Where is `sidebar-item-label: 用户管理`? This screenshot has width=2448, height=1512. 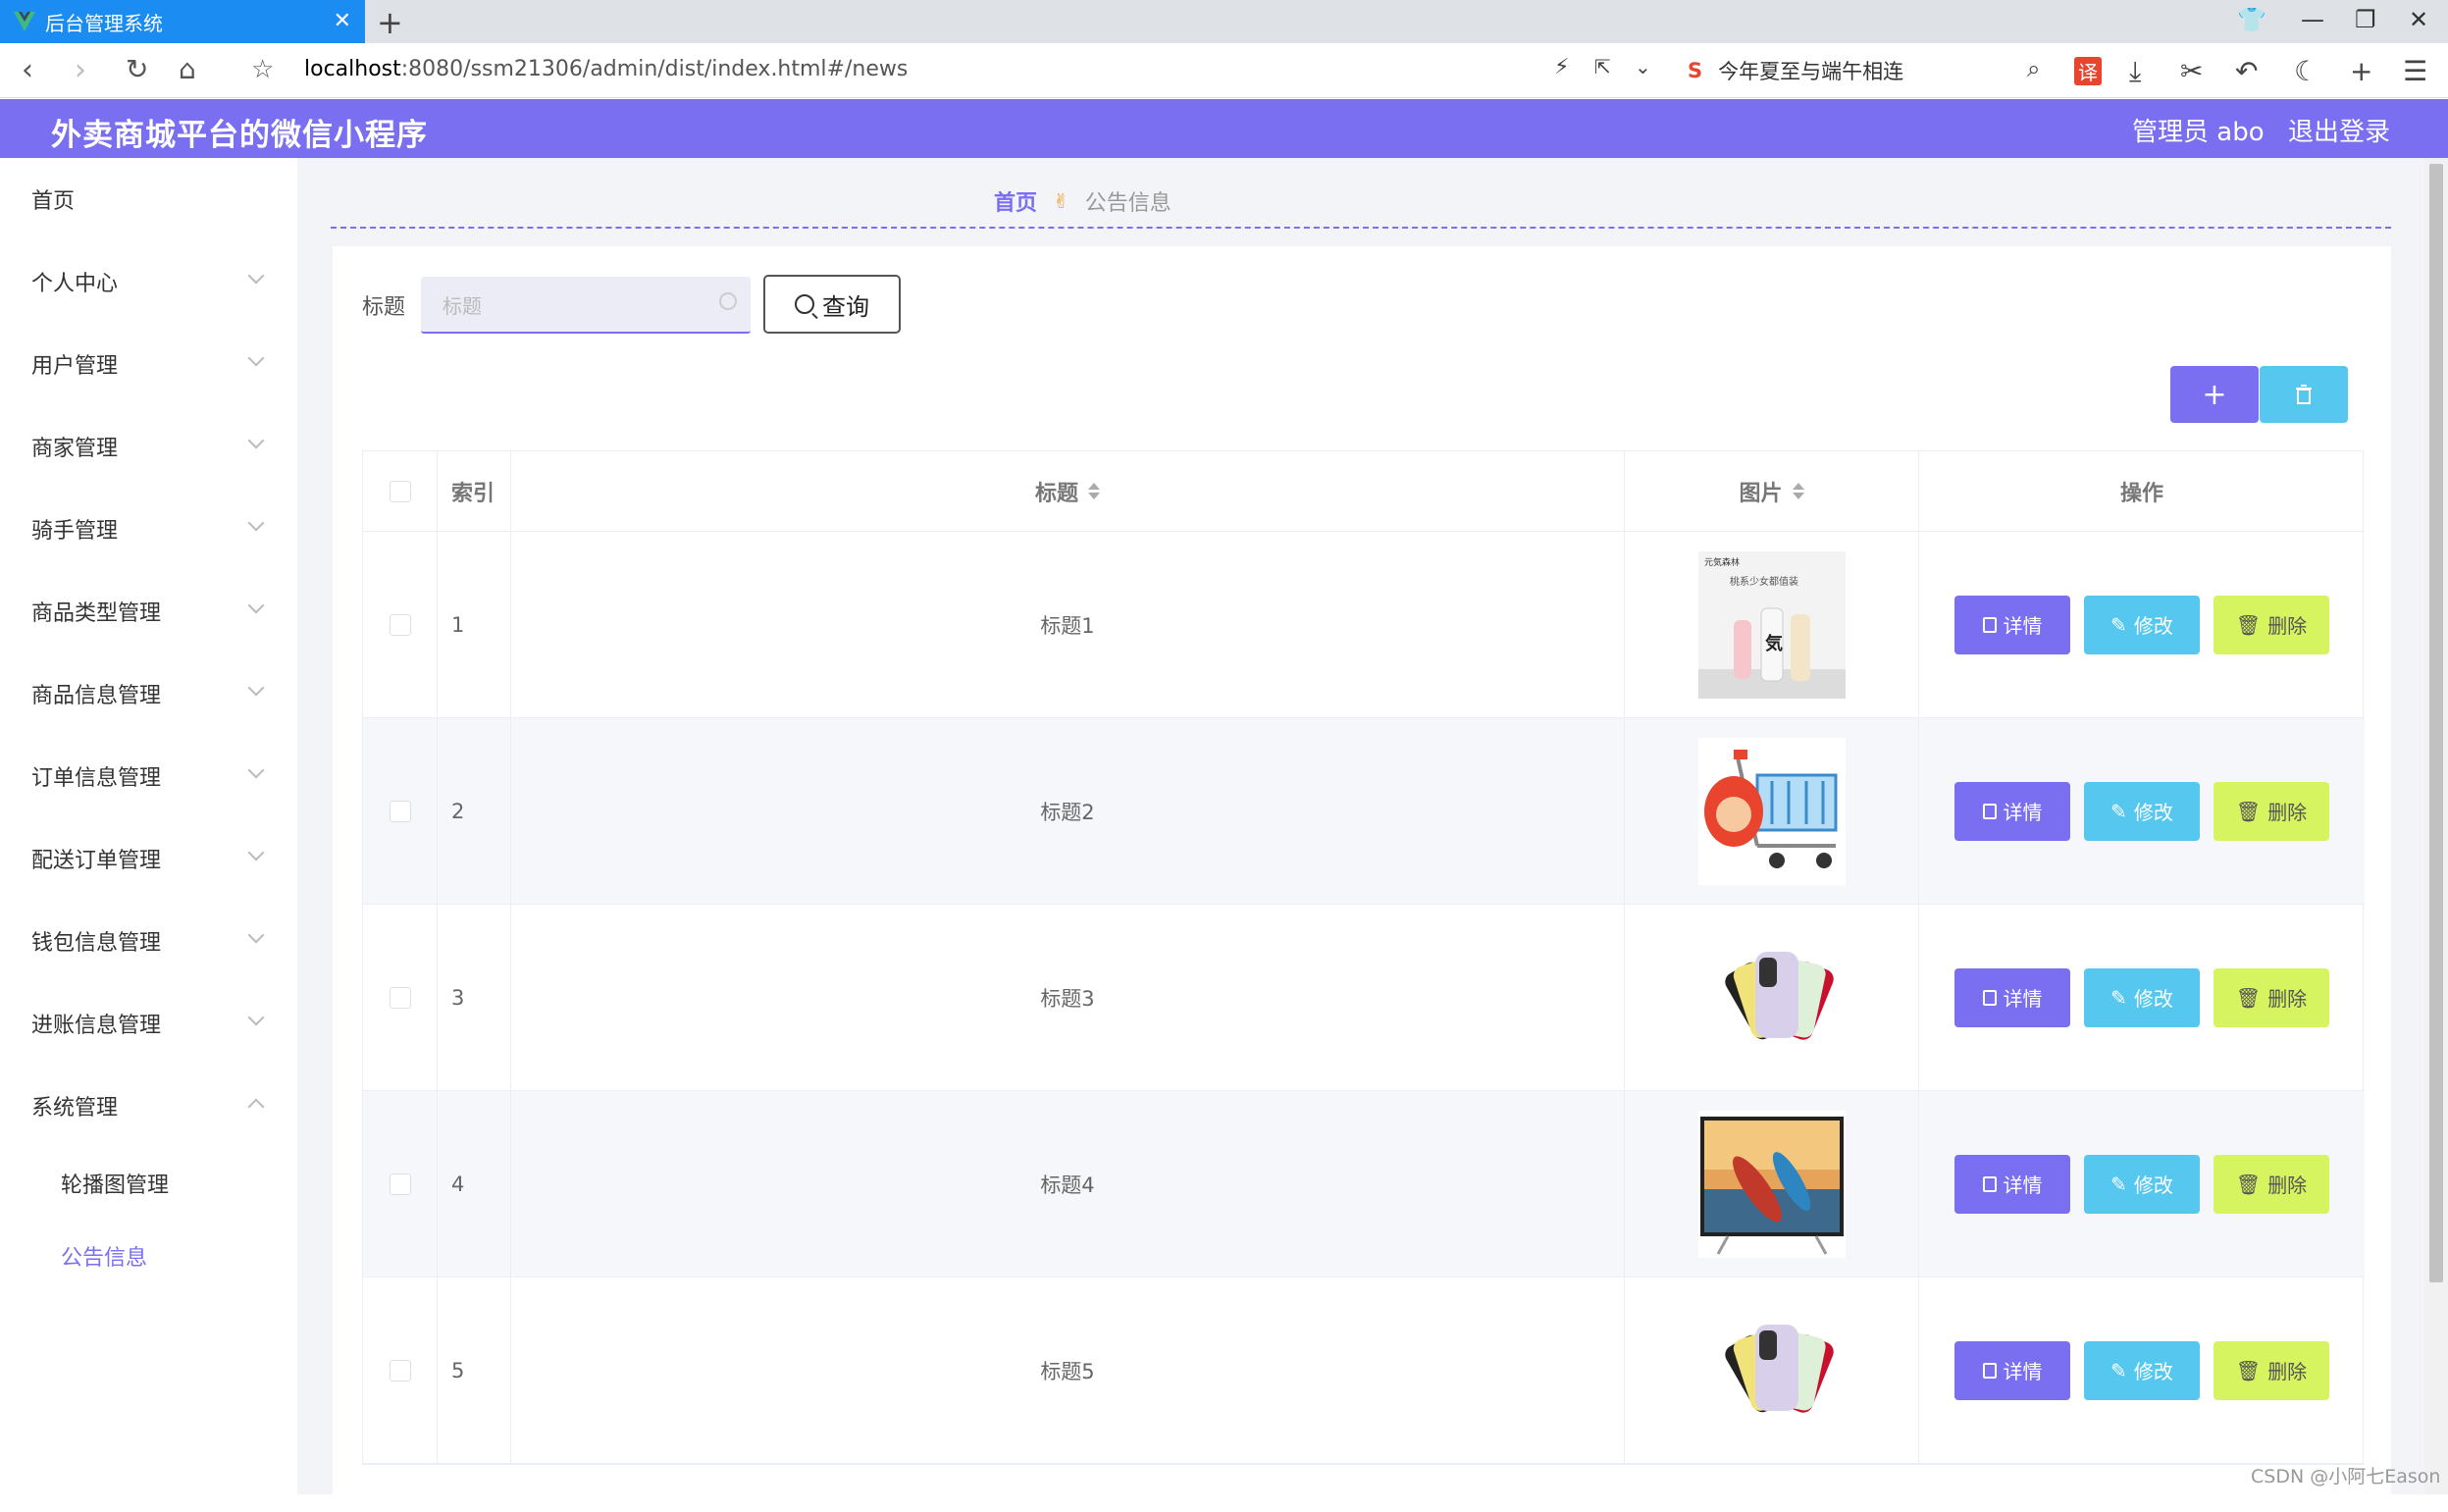
sidebar-item-label: 用户管理 is located at coordinates (75, 367).